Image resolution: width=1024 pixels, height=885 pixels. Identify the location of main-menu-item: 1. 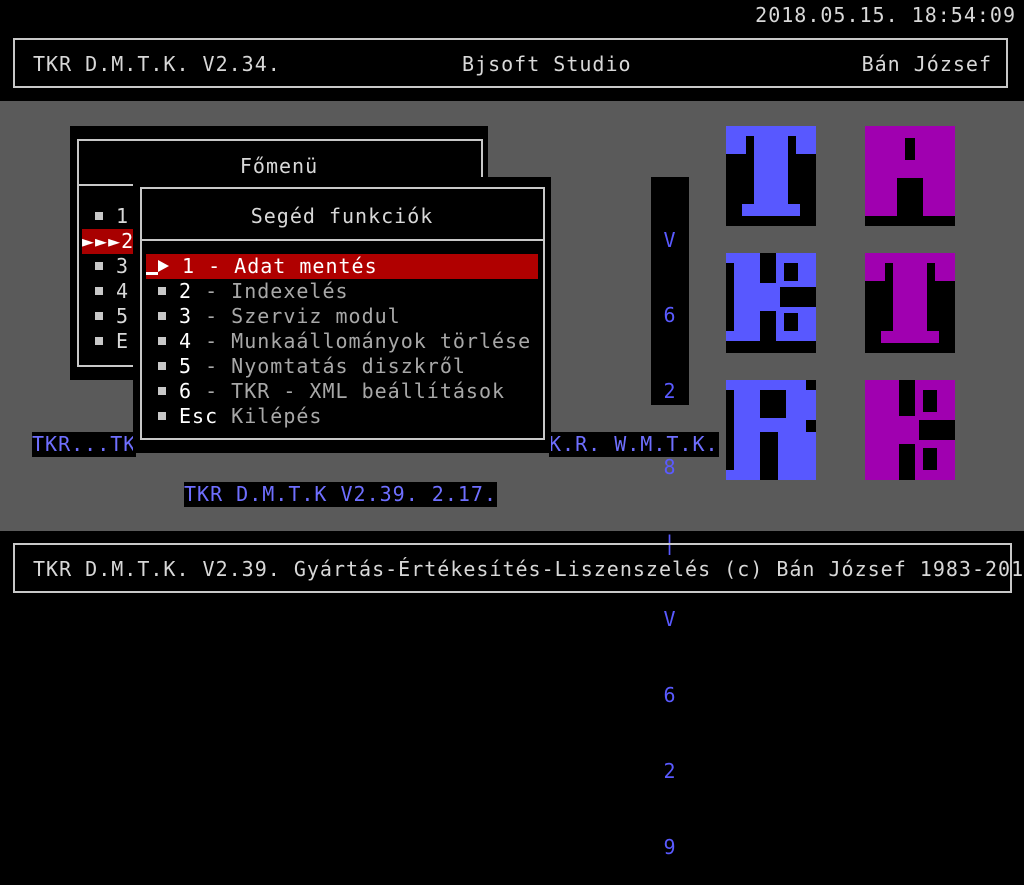
(112, 216).